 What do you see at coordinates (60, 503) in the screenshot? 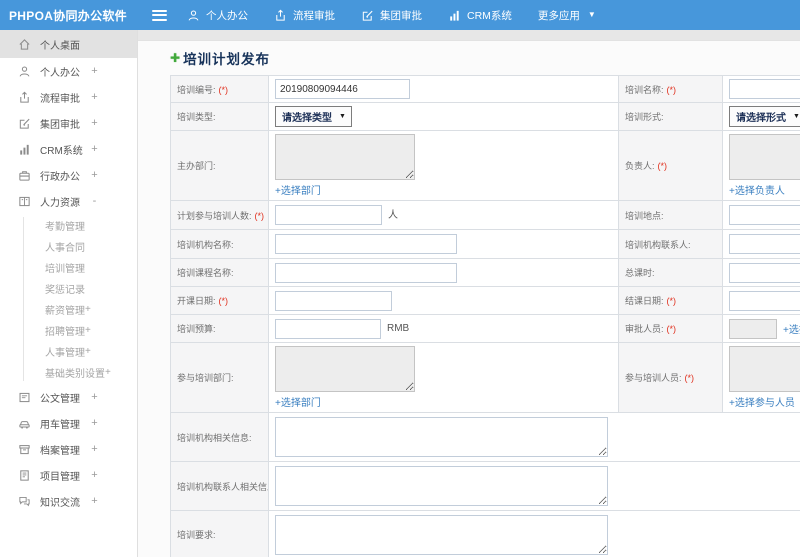
I see `sidebar-item-label: 知识交流` at bounding box center [60, 503].